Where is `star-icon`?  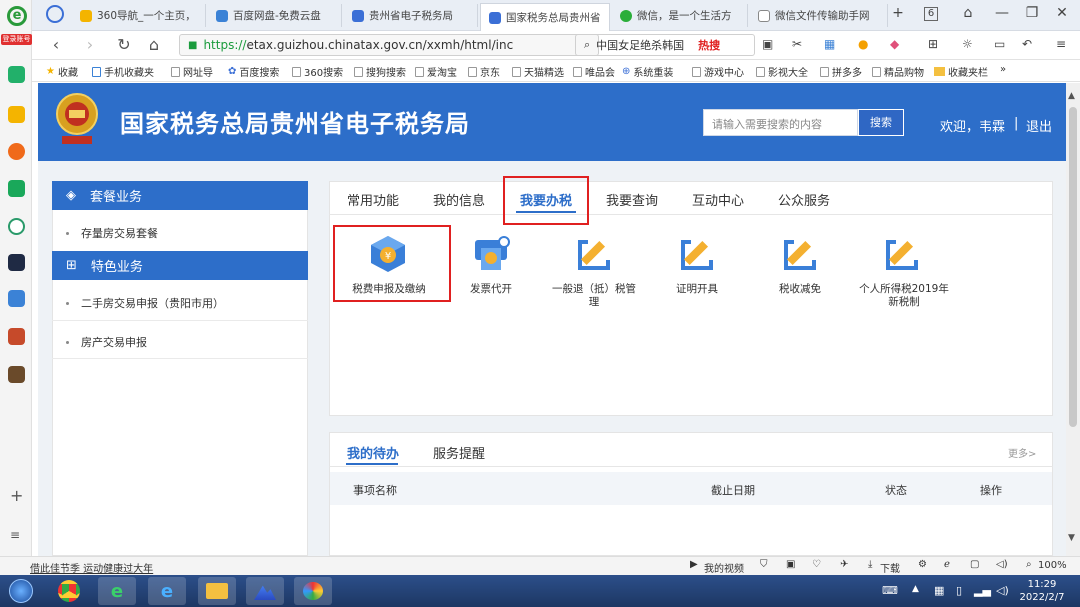 star-icon is located at coordinates (16, 114).